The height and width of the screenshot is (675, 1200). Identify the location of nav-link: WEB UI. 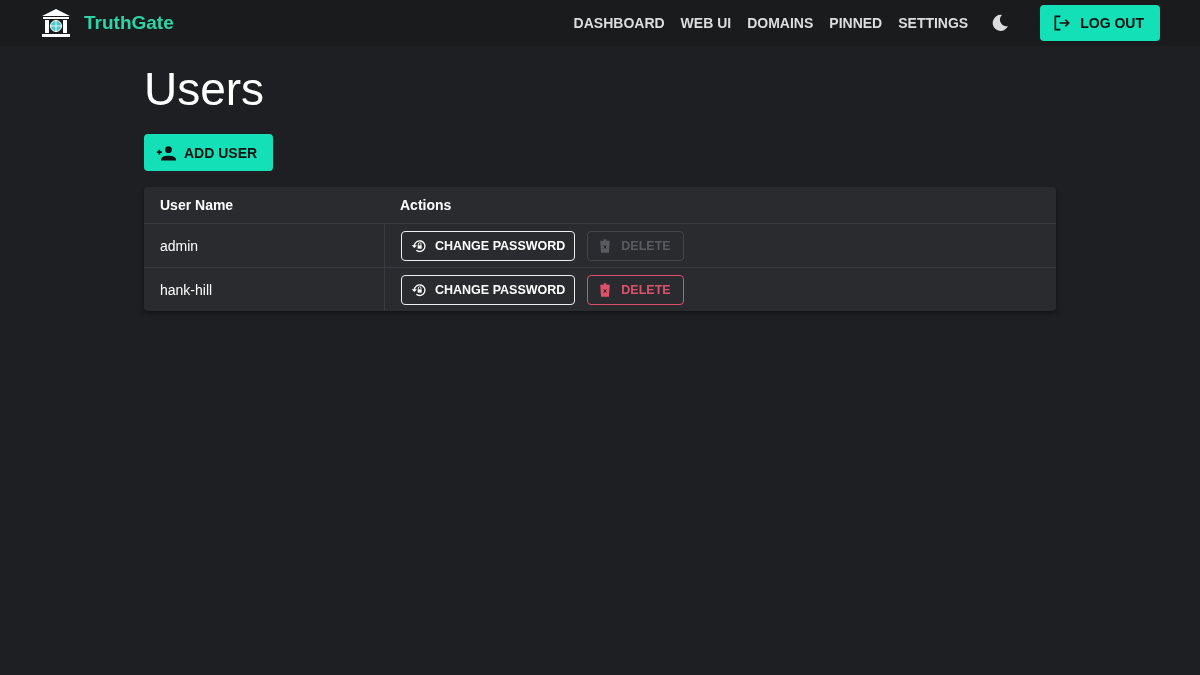
(706, 23).